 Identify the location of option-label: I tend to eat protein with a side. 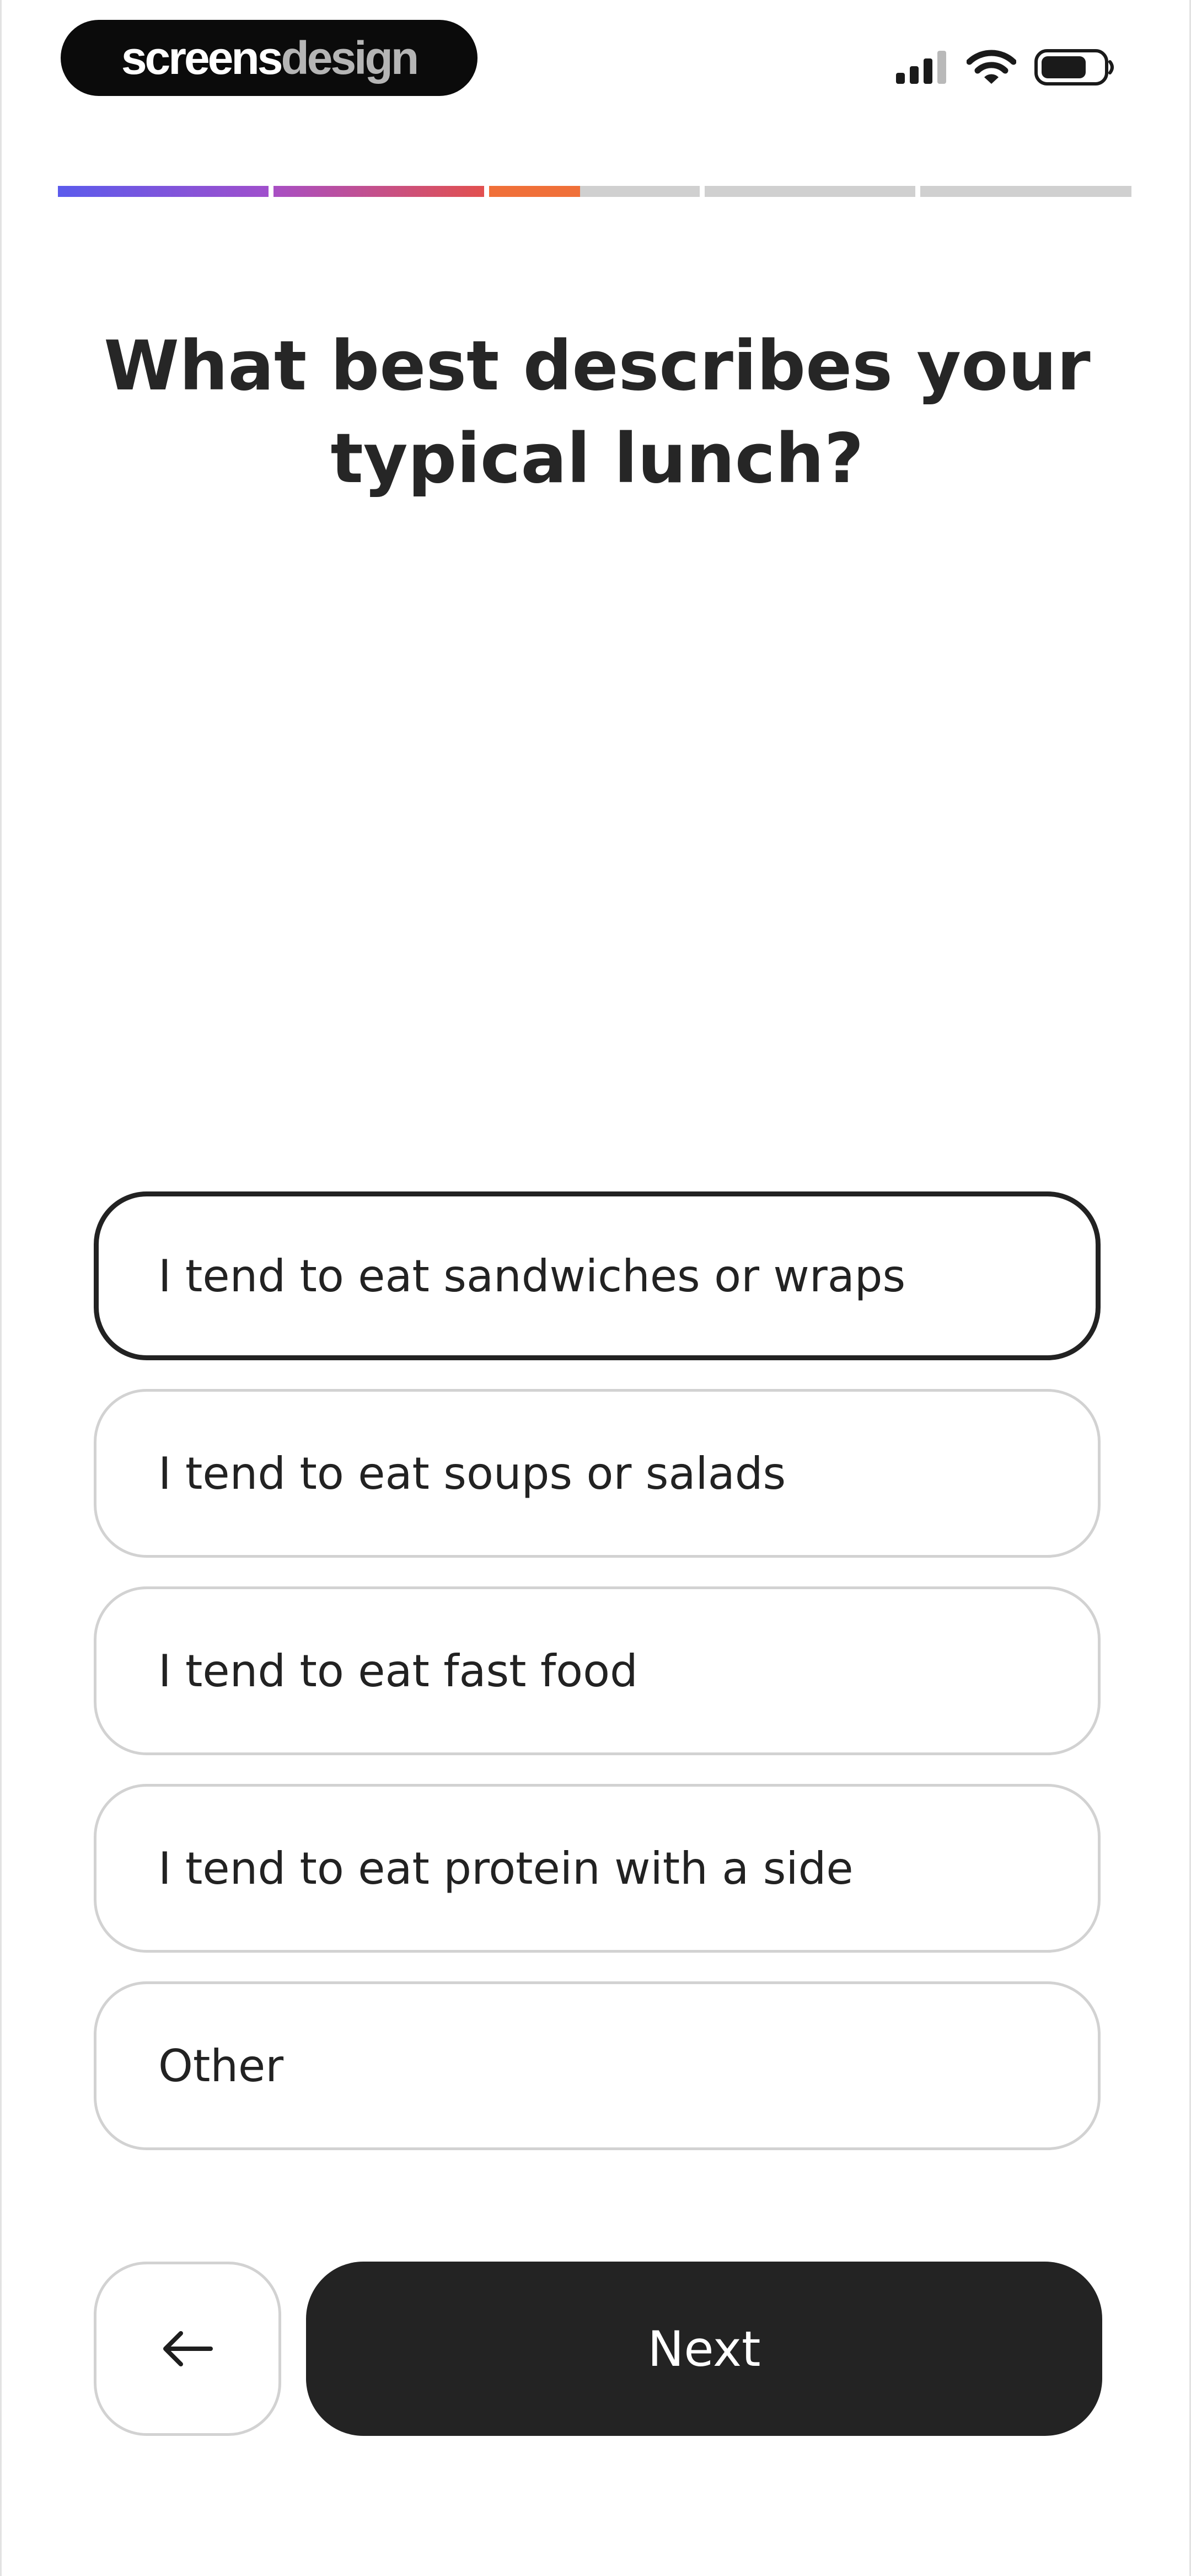
(506, 1868).